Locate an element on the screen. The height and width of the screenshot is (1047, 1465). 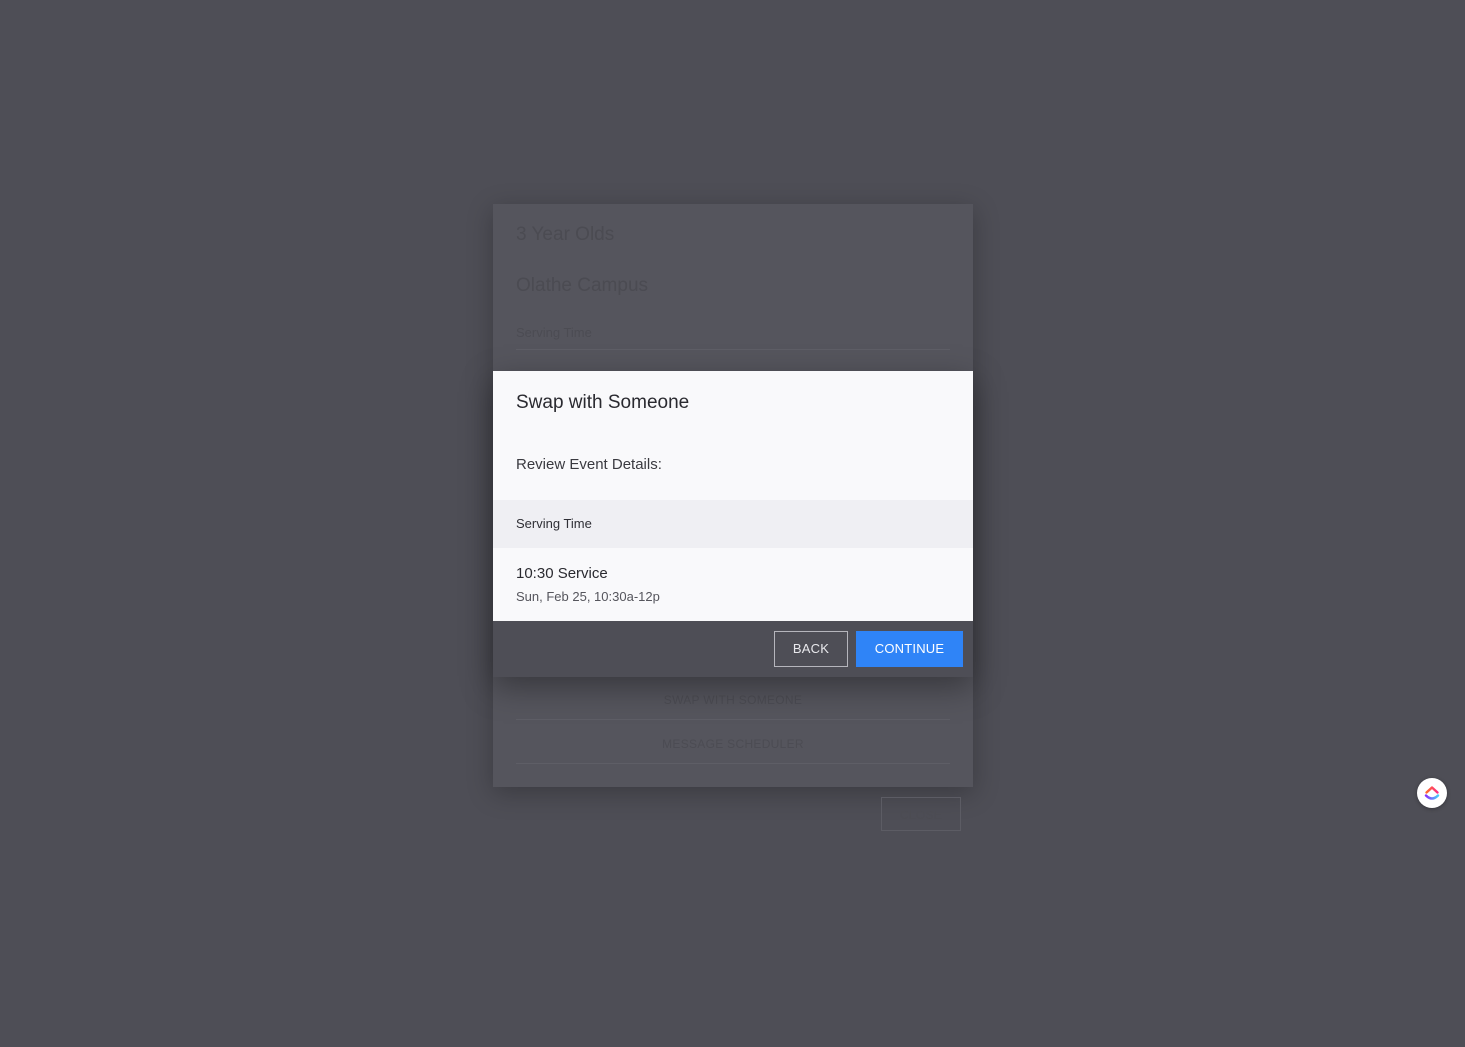
background-modal-section-label: Serving Time is located at coordinates (554, 332).